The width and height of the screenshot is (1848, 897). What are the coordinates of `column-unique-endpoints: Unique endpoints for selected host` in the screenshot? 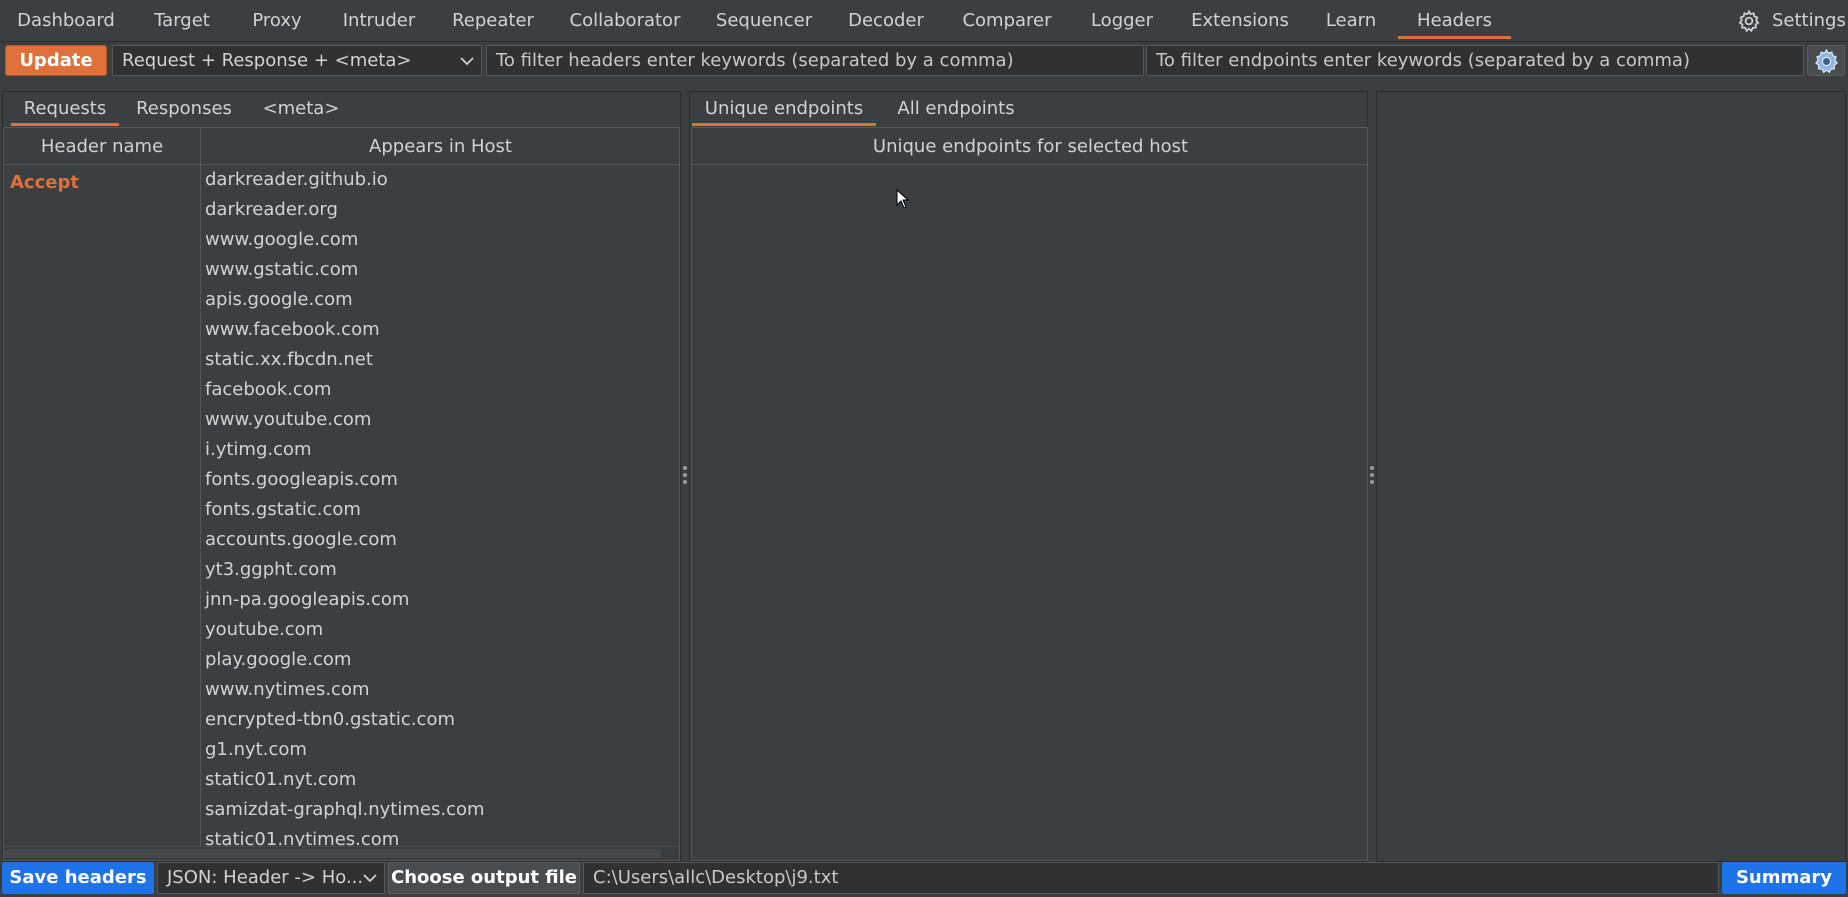 It's located at (1029, 146).